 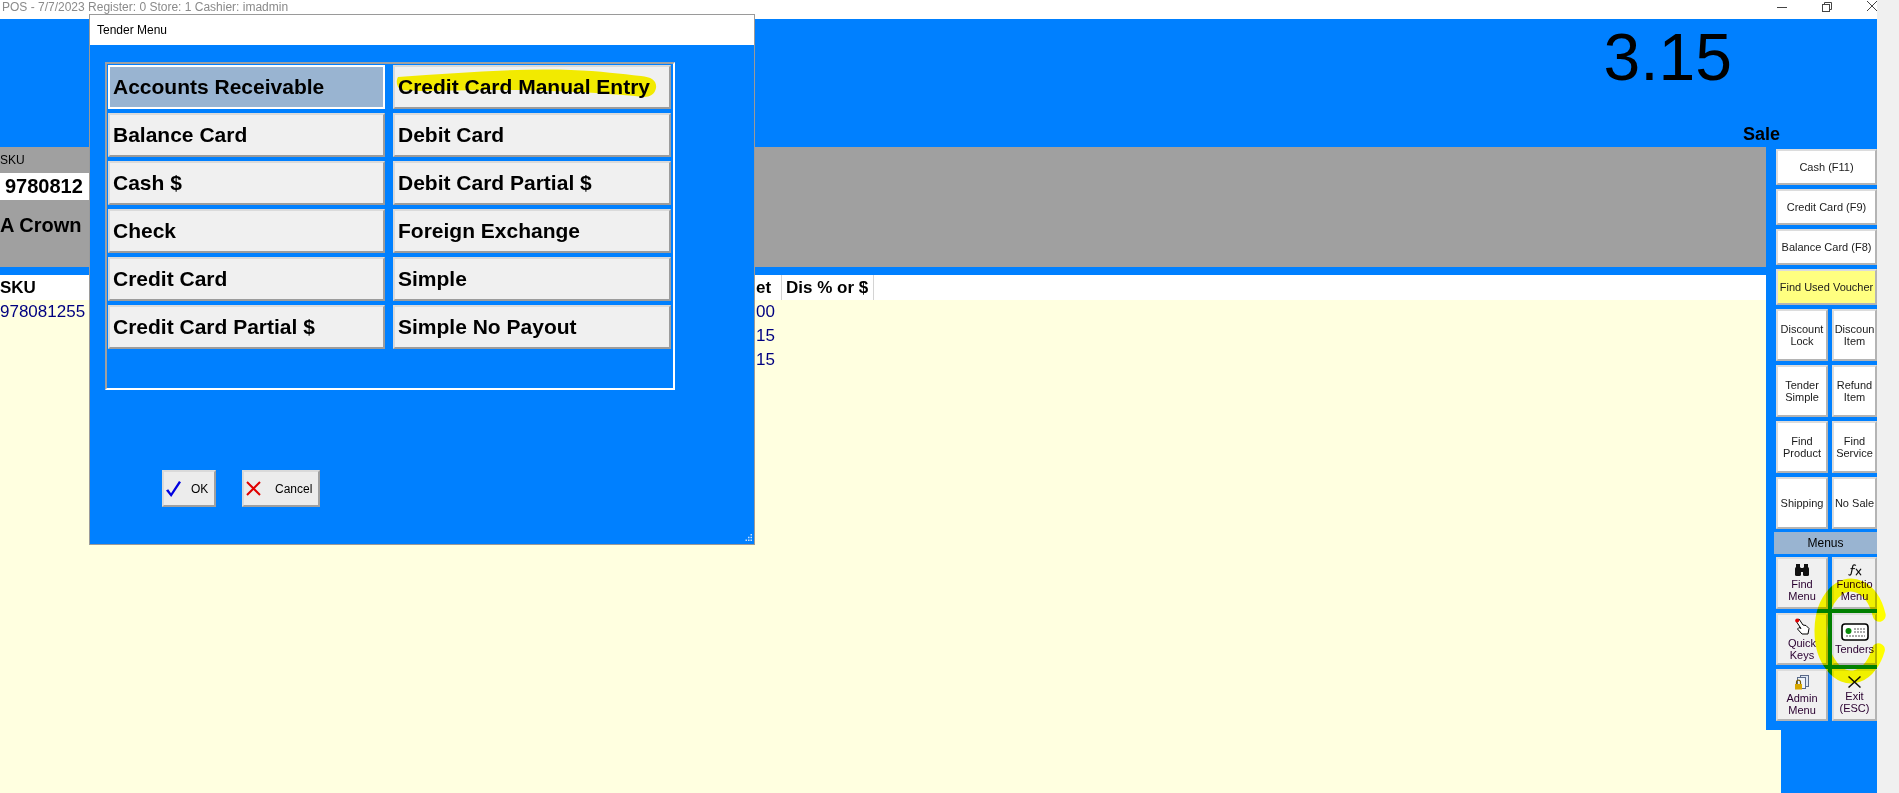 What do you see at coordinates (827, 287) in the screenshot?
I see `column-header: Dis % or $` at bounding box center [827, 287].